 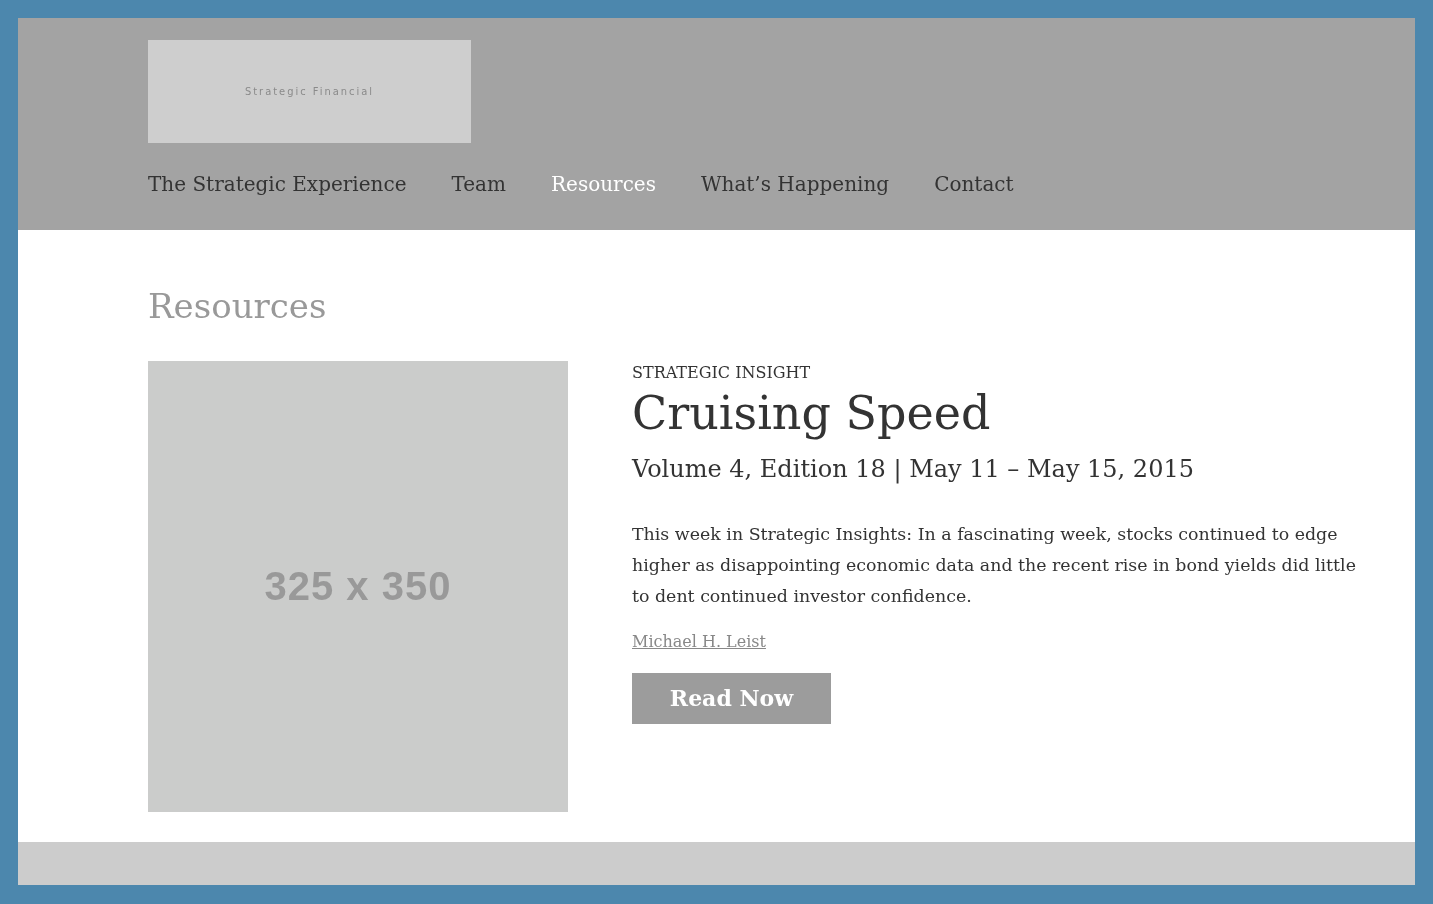 I want to click on article-category: STRATEGIC INSIGHT, so click(x=721, y=372).